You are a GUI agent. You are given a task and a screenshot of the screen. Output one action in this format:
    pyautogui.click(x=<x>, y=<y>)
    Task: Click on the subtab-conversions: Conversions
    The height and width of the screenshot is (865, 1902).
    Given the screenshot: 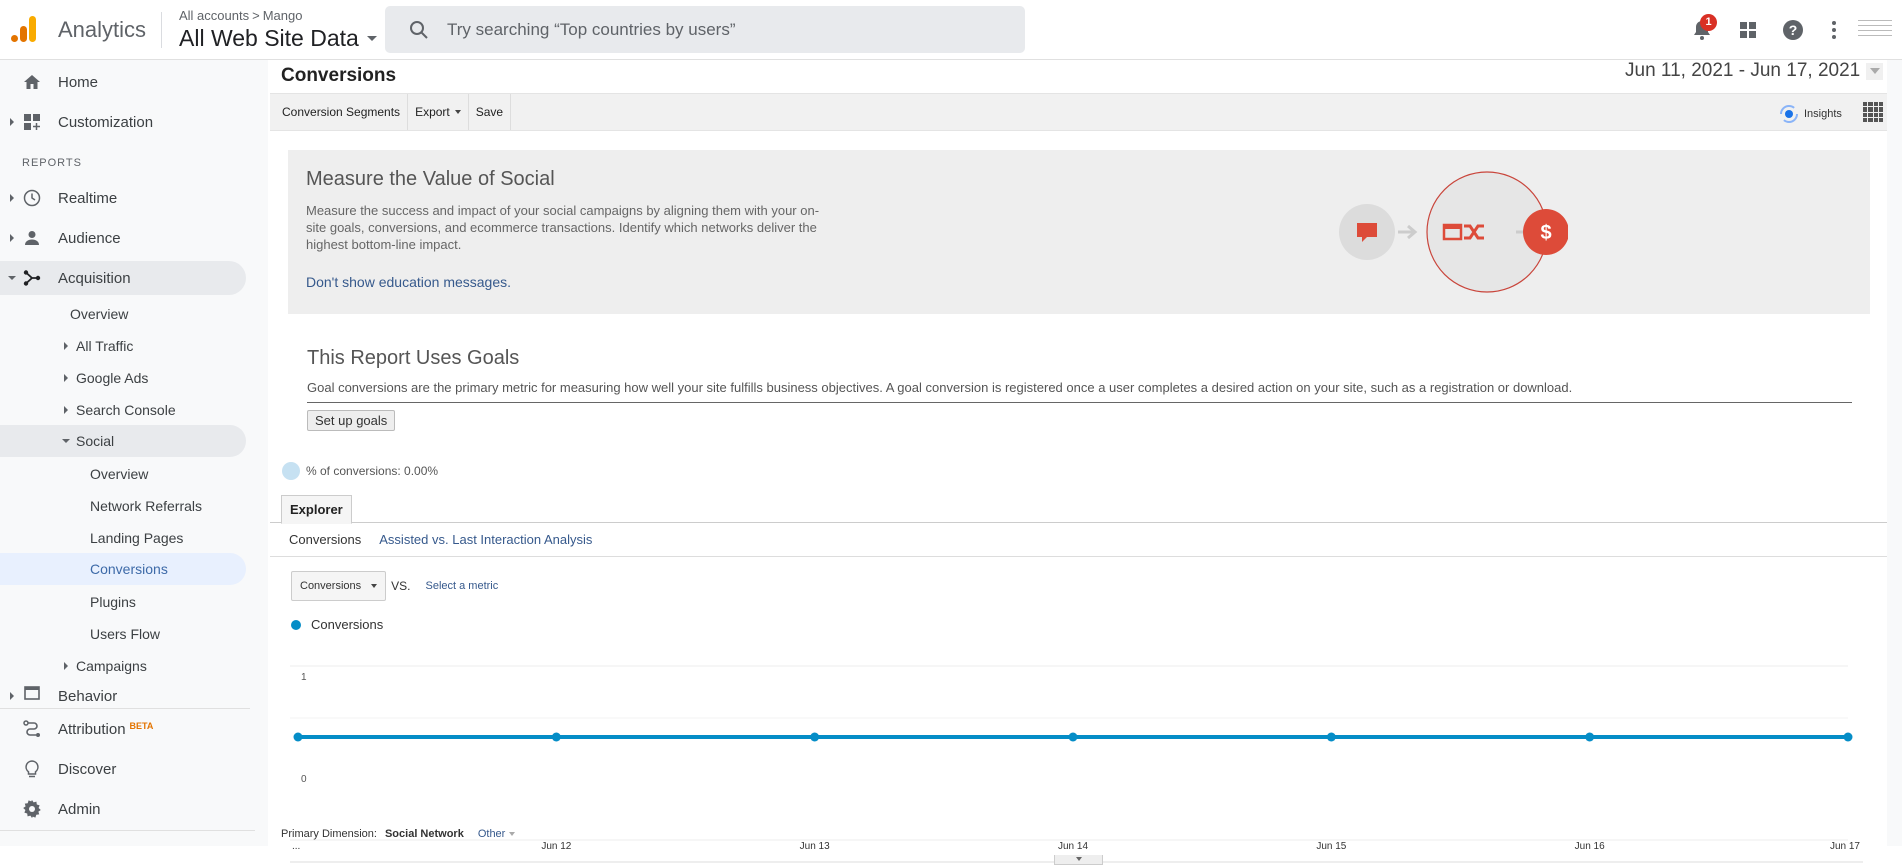 What is the action you would take?
    pyautogui.click(x=325, y=539)
    